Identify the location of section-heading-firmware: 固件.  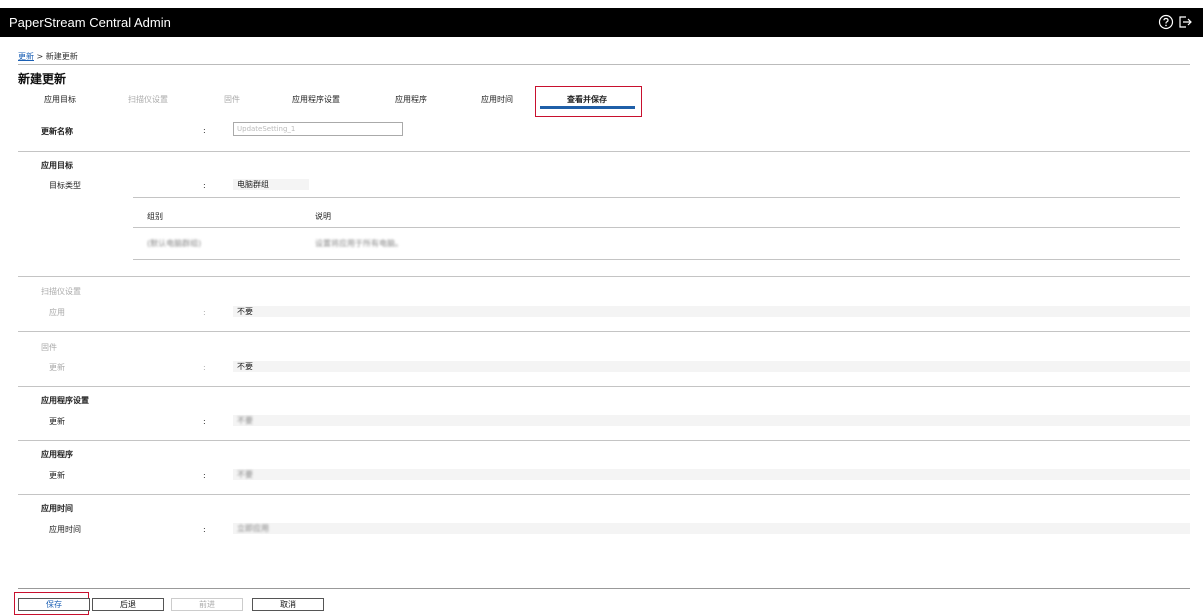
(49, 347).